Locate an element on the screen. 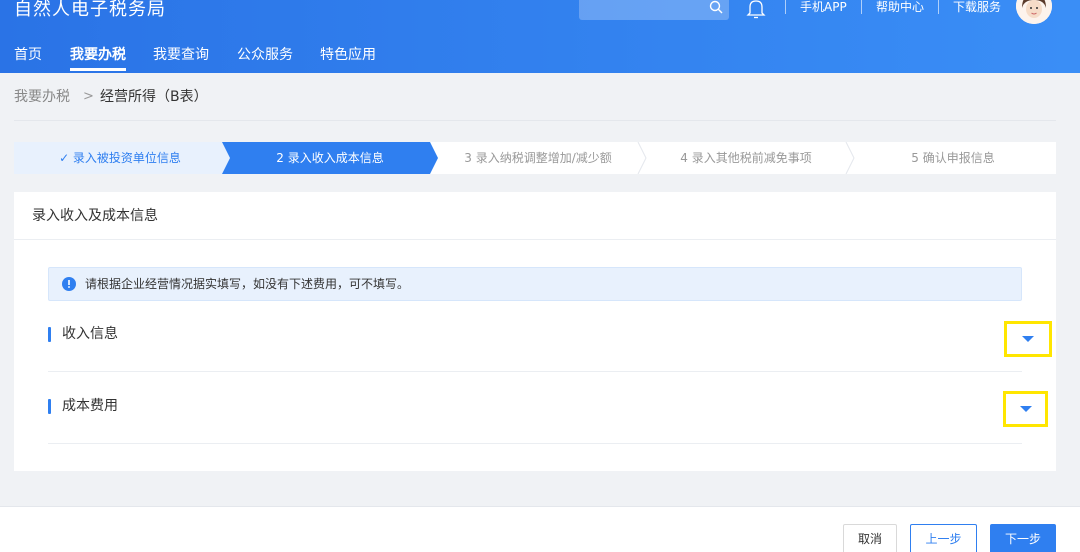  search-icon is located at coordinates (716, 7).